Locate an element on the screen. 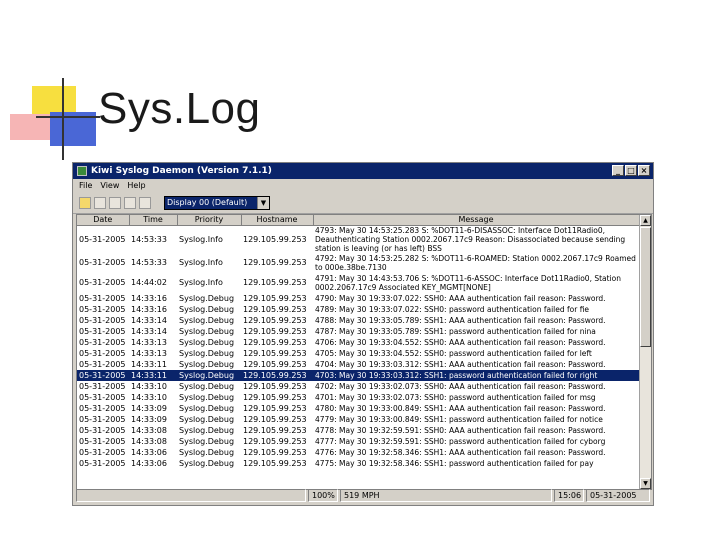 This screenshot has width=720, height=540. cell-time: 14:44:02 is located at coordinates (149, 282).